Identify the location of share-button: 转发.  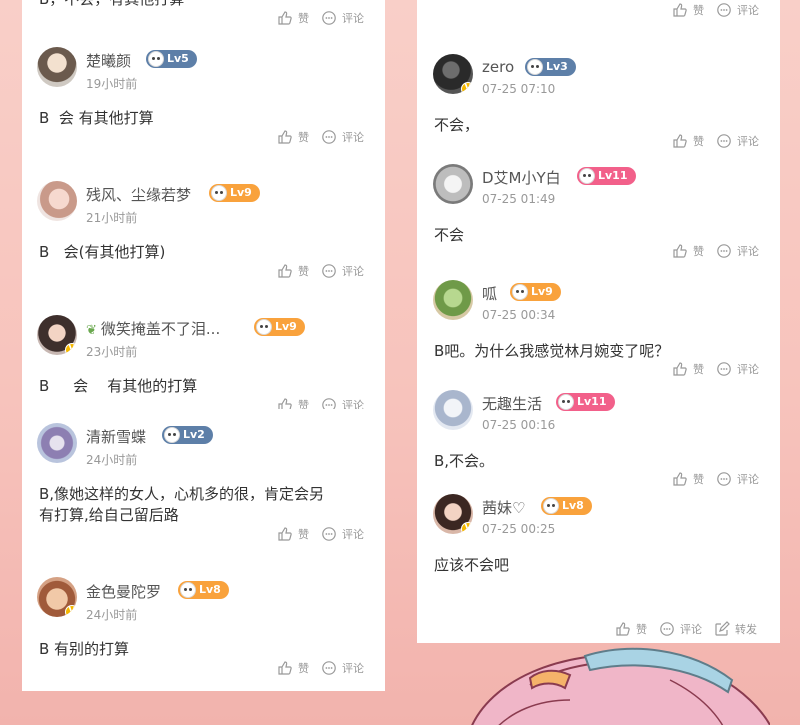
(735, 629).